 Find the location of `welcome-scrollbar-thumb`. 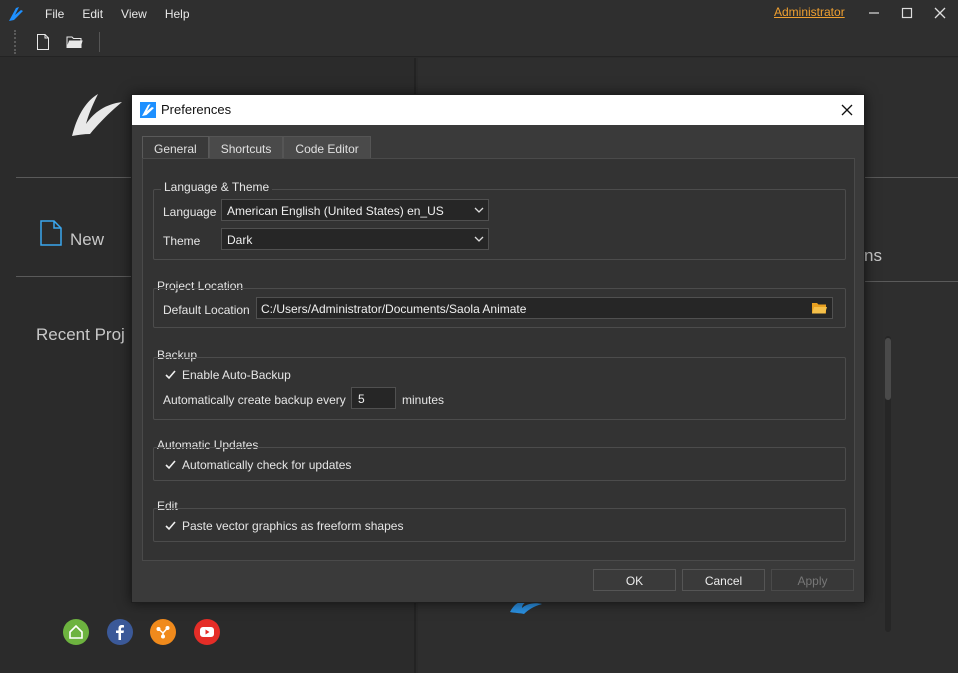

welcome-scrollbar-thumb is located at coordinates (888, 369).